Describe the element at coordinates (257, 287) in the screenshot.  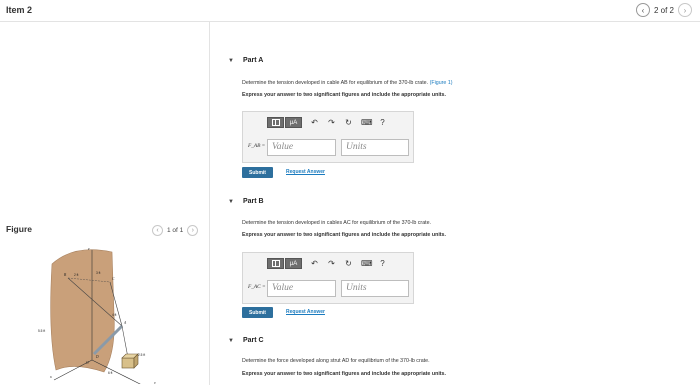
I see `f-ac-label: F_AC =` at that location.